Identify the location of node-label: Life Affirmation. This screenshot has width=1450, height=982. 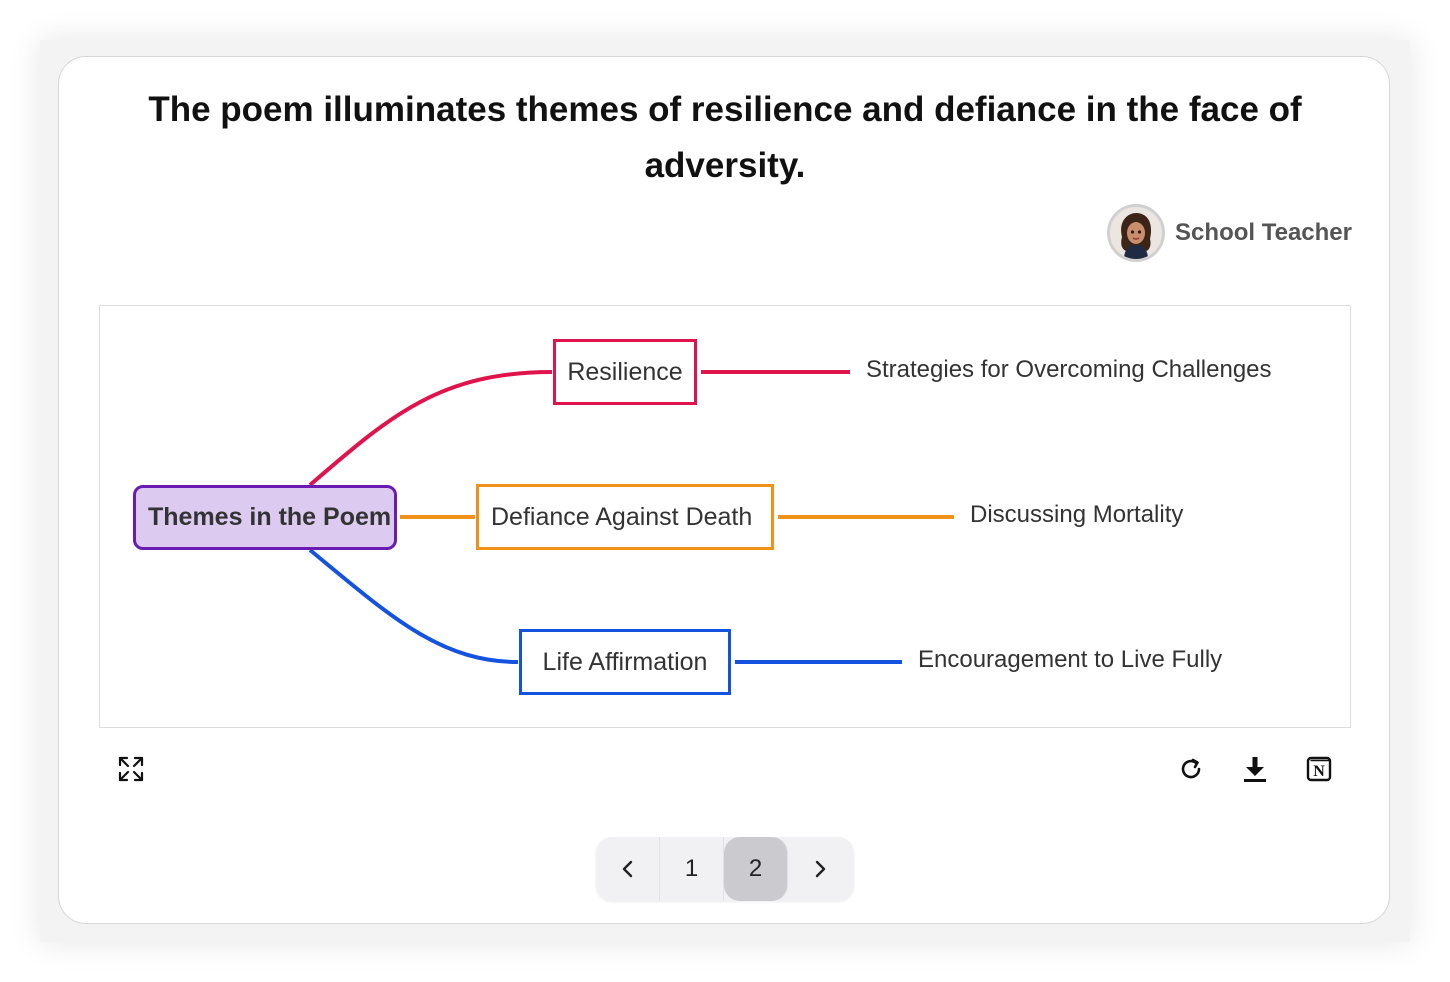
(625, 661).